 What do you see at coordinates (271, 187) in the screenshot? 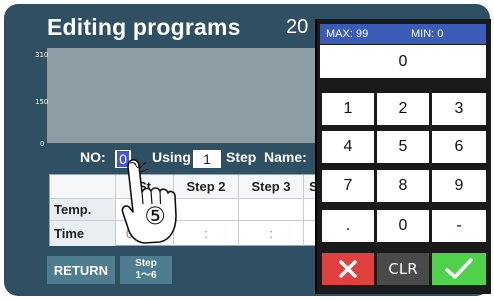
I see `table-header-step3: Step 3` at bounding box center [271, 187].